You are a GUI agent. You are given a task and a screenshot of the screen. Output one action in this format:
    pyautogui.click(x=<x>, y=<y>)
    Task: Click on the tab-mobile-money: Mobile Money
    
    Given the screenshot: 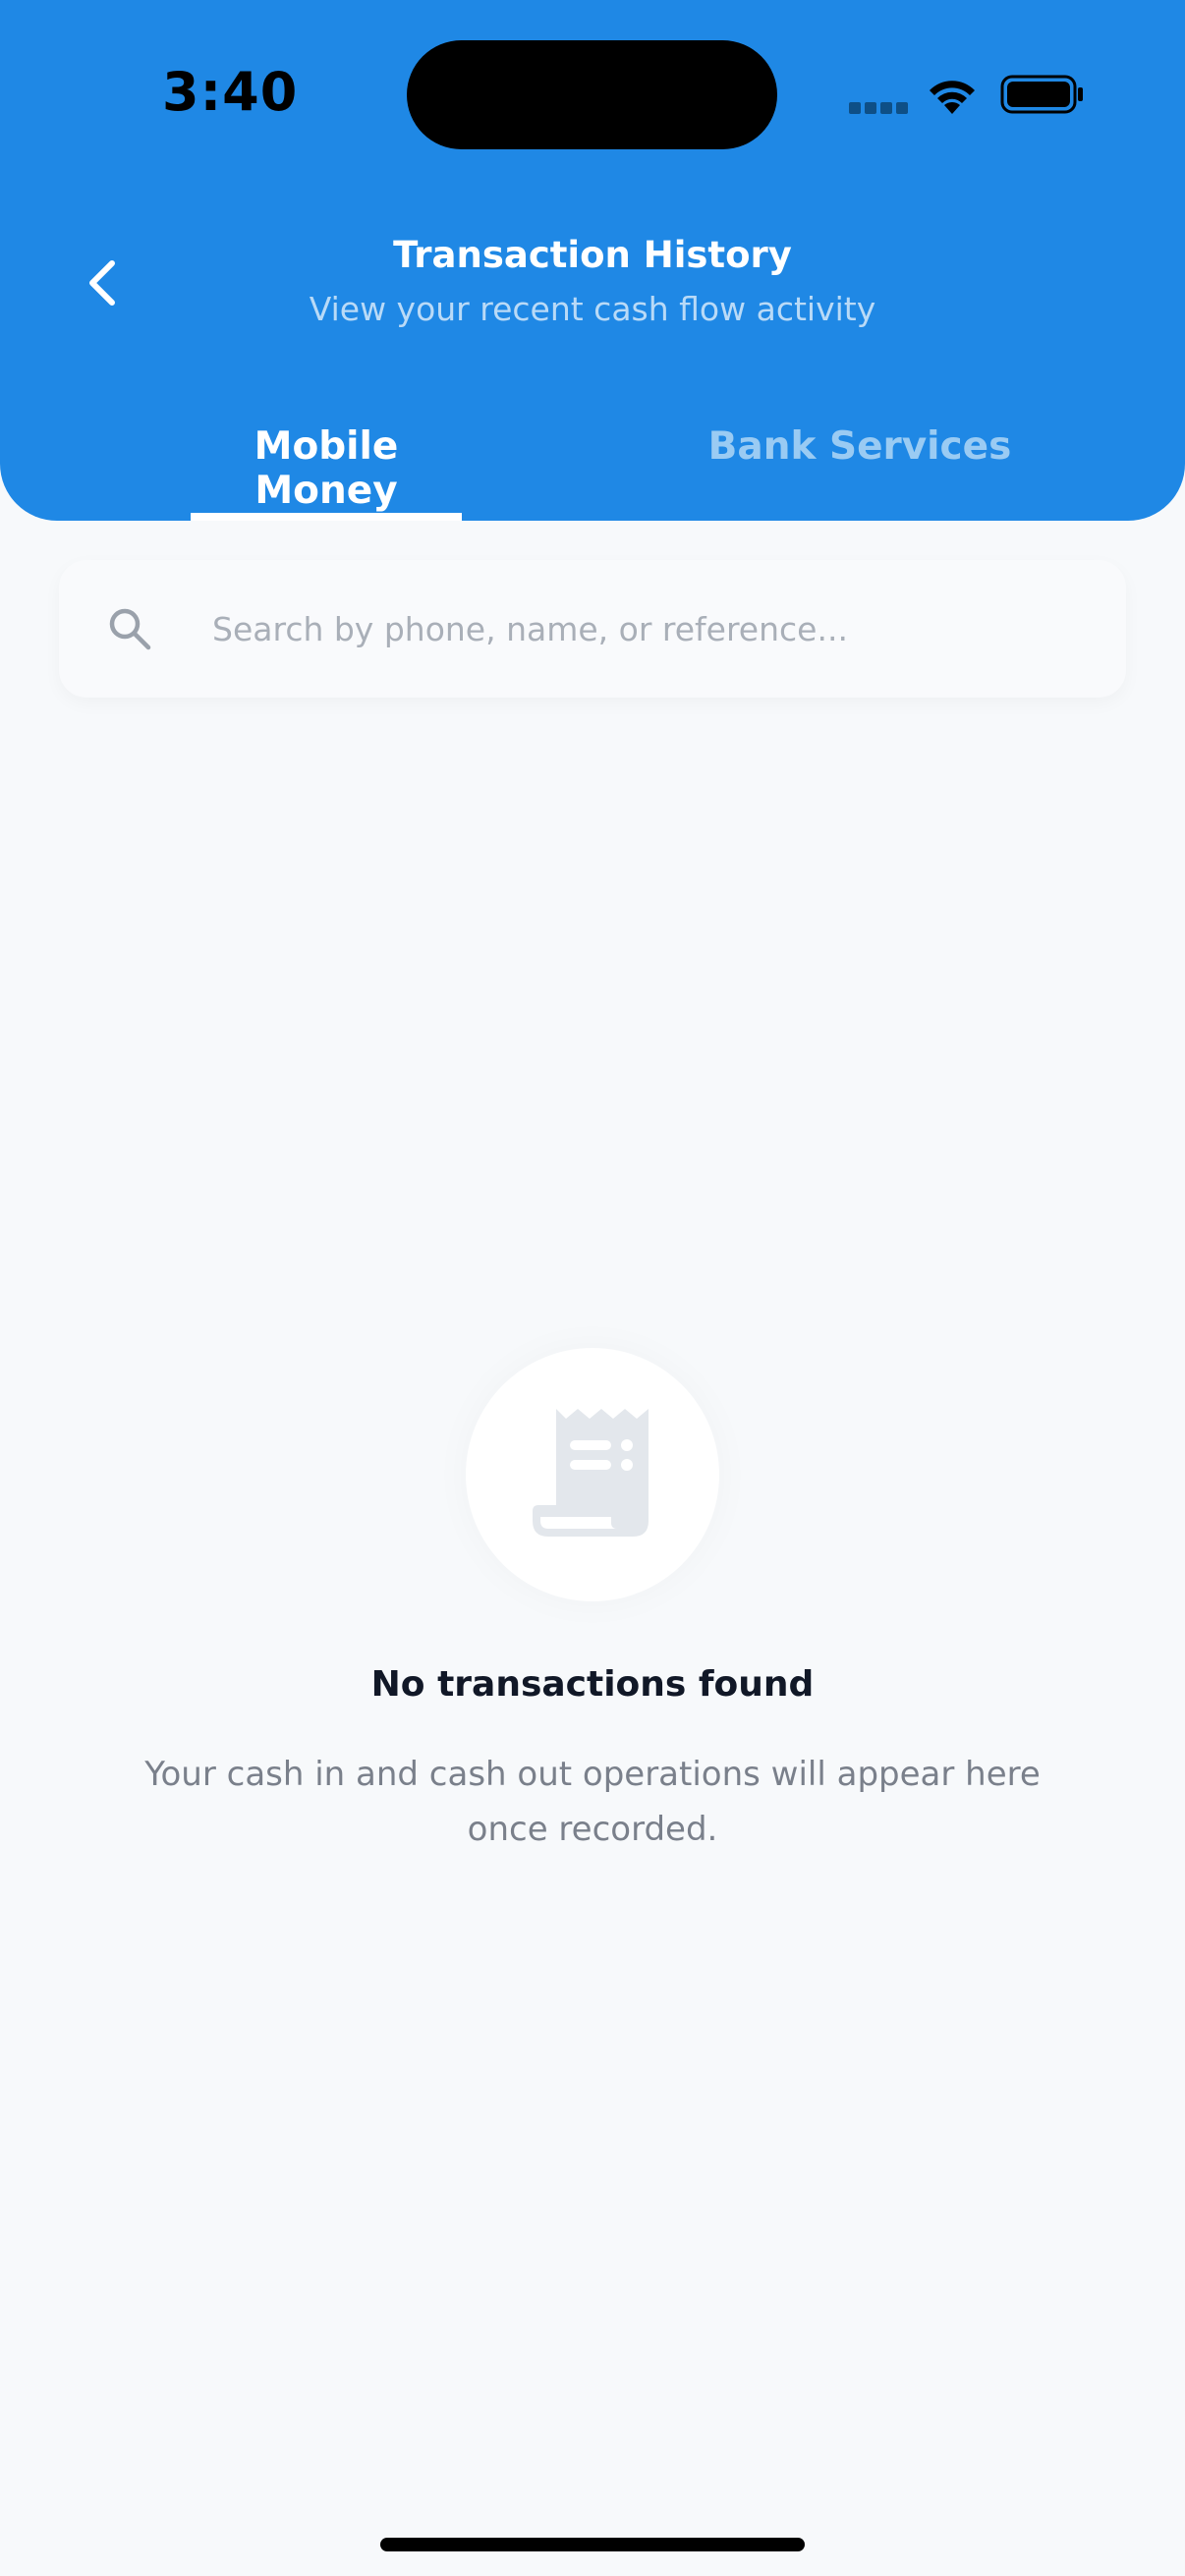 What is the action you would take?
    pyautogui.click(x=326, y=468)
    